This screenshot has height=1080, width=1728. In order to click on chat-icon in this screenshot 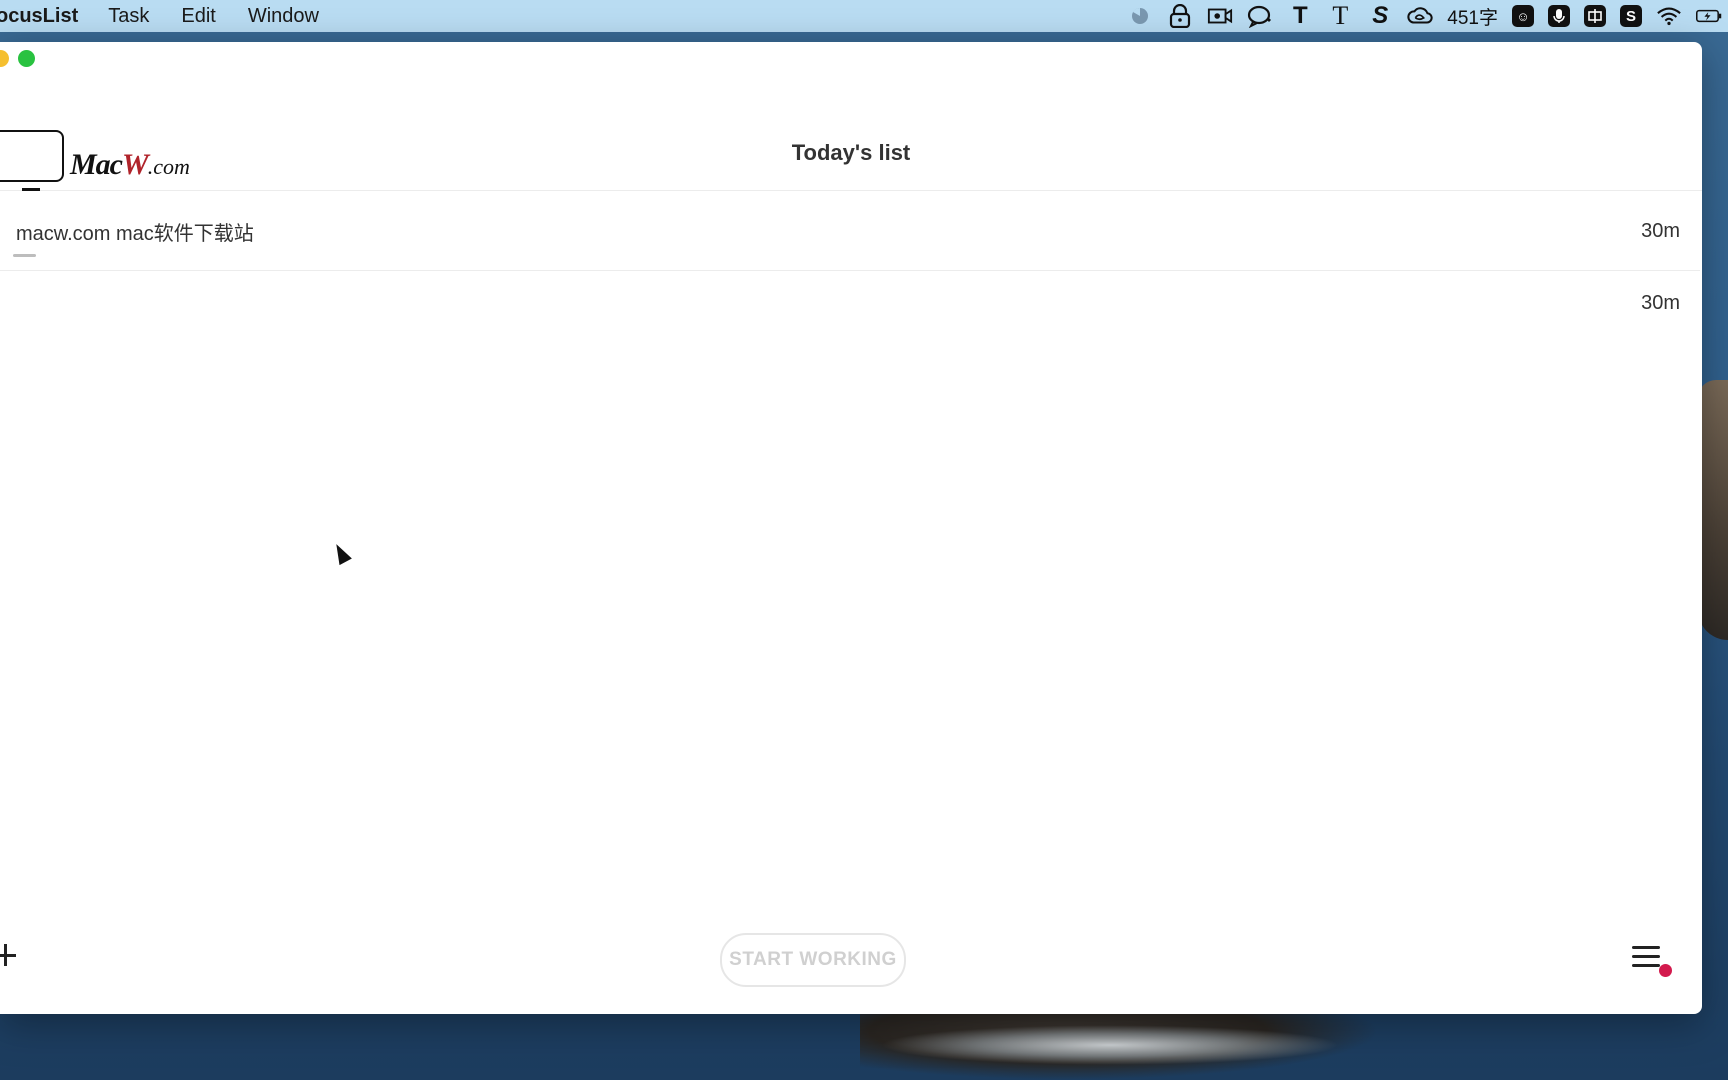, I will do `click(1260, 16)`.